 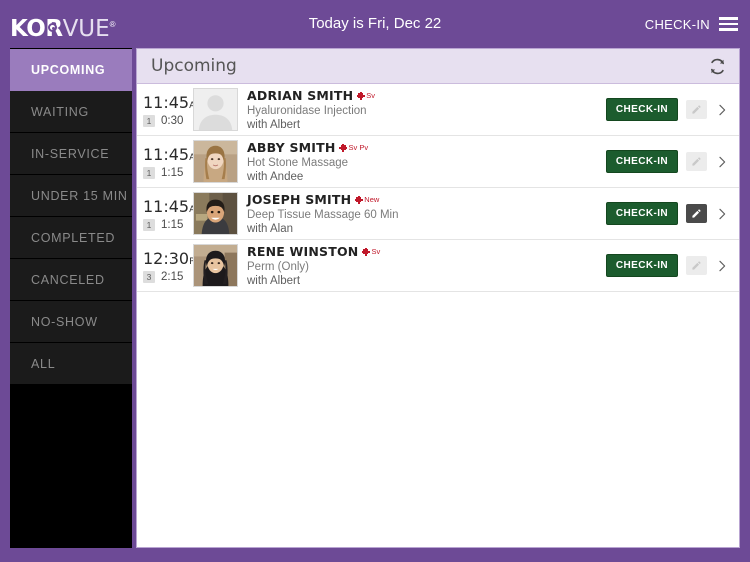 I want to click on tag-label: New, so click(x=372, y=199).